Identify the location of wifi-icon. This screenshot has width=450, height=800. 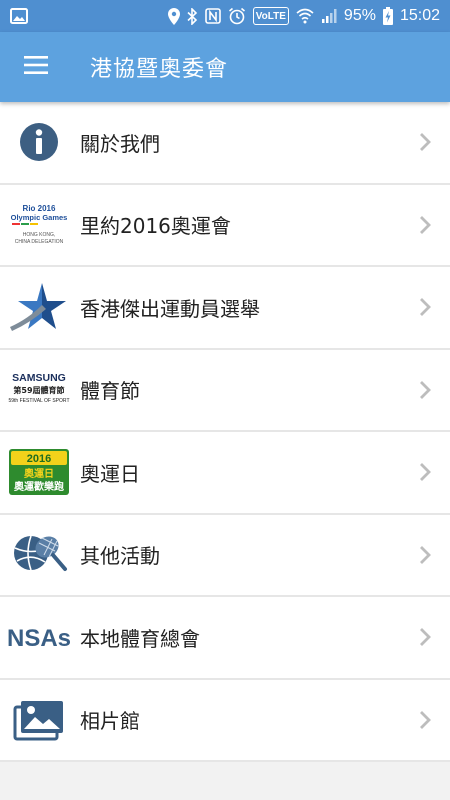
(305, 16).